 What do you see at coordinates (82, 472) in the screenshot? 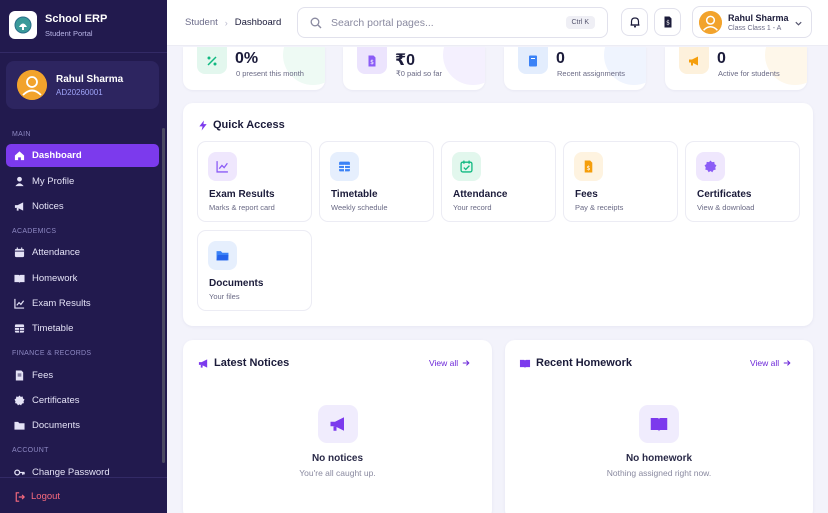
I see `sidebar-item-change-password: Change Password` at bounding box center [82, 472].